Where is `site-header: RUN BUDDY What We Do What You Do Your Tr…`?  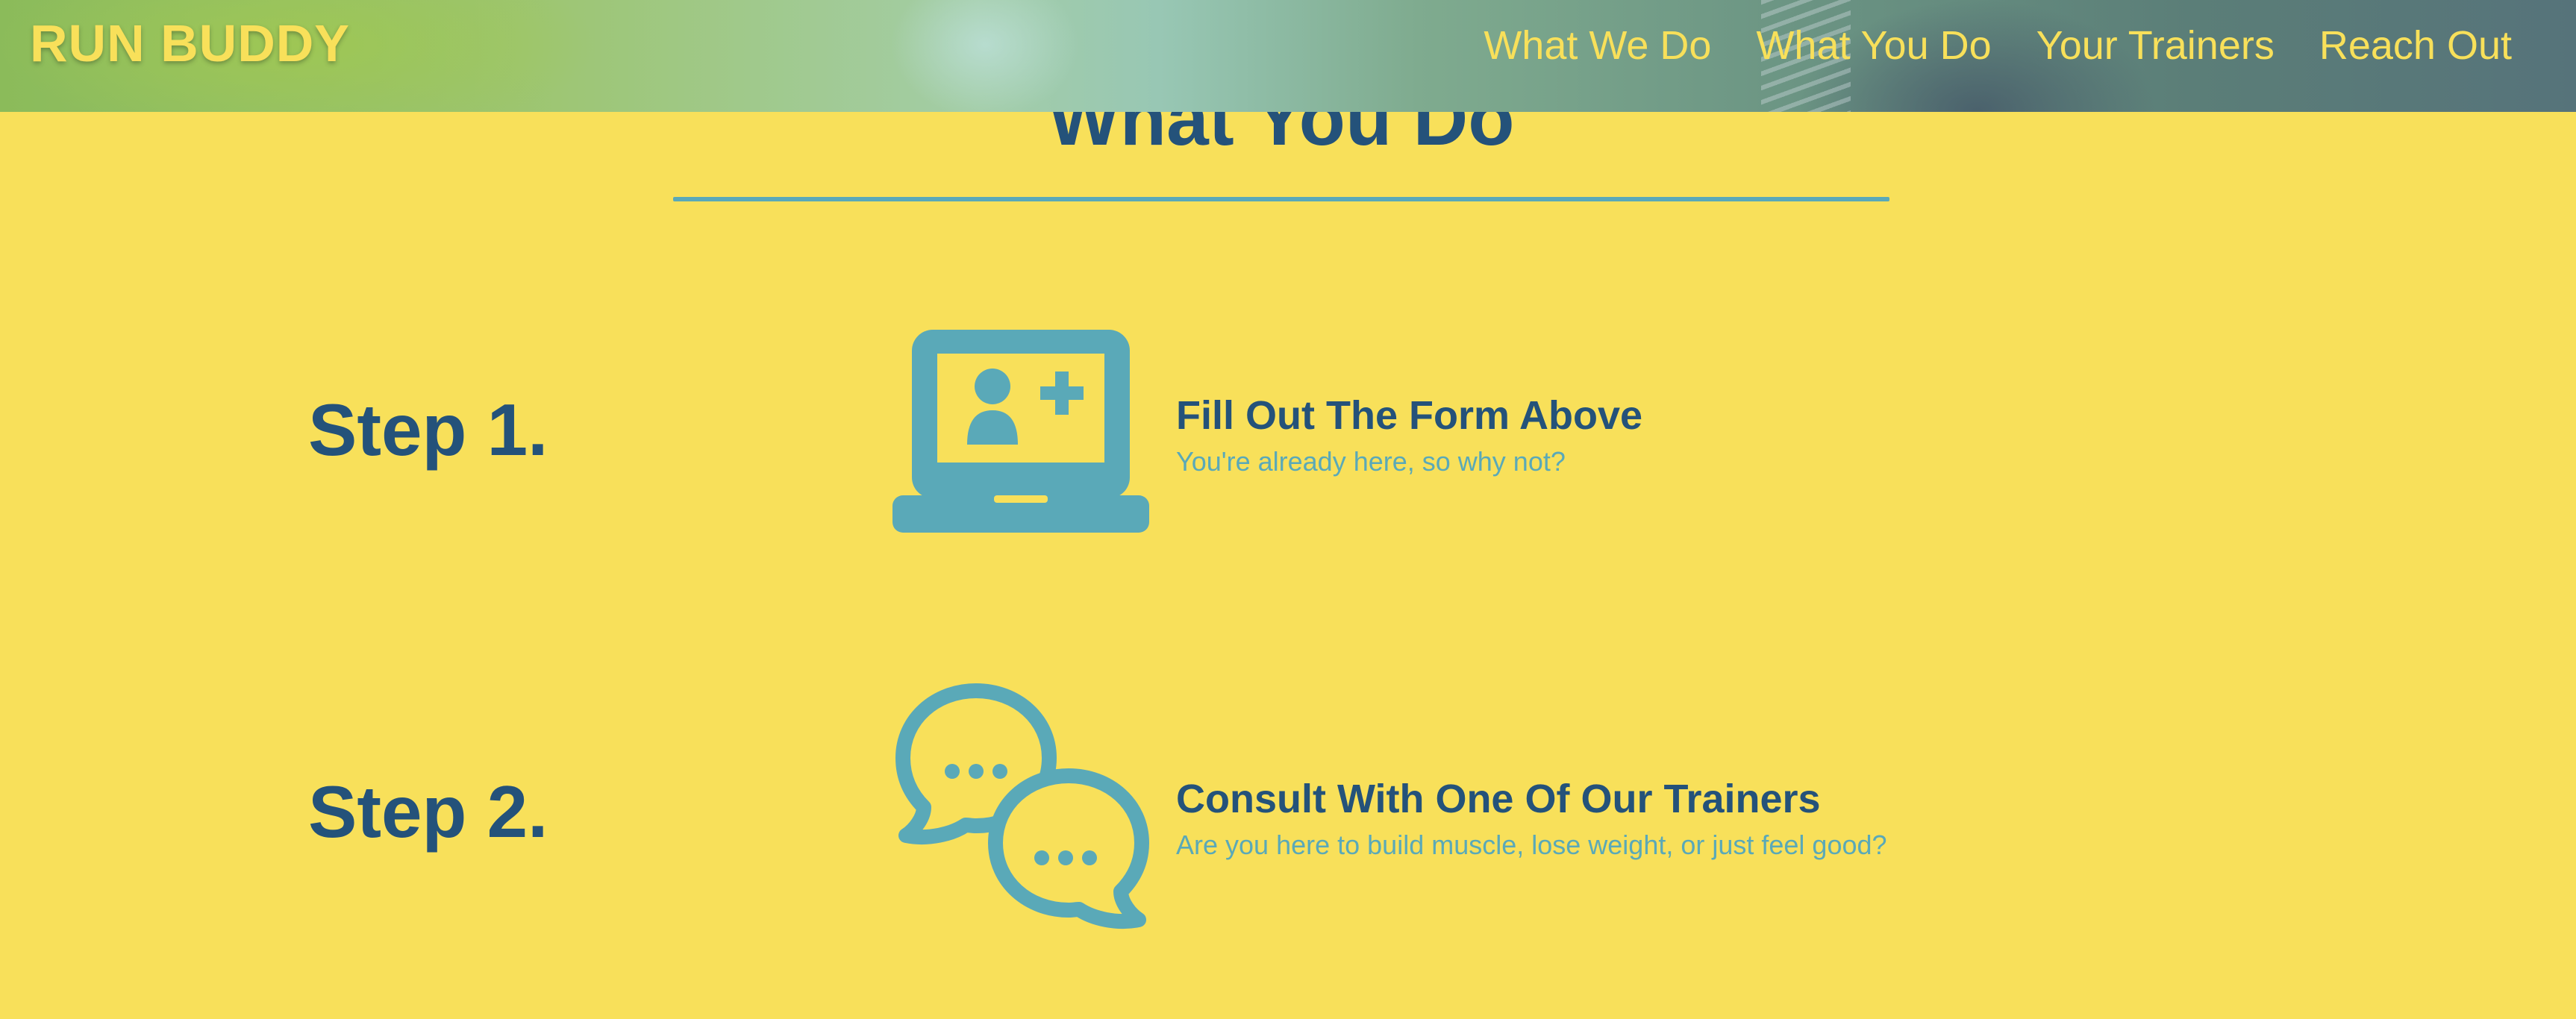
site-header: RUN BUDDY What We Do What You Do Your Tr… is located at coordinates (1288, 56).